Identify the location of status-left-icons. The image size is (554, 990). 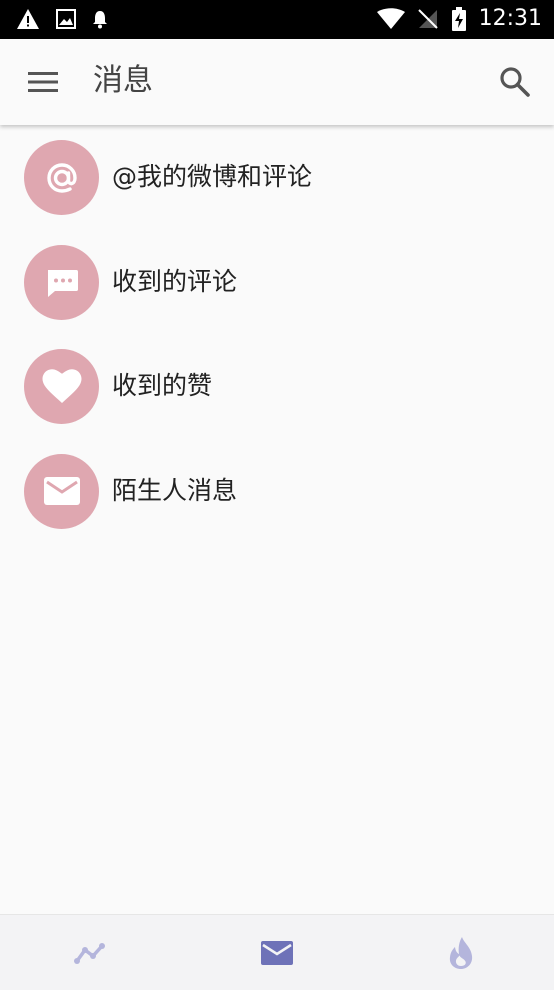
(62, 19).